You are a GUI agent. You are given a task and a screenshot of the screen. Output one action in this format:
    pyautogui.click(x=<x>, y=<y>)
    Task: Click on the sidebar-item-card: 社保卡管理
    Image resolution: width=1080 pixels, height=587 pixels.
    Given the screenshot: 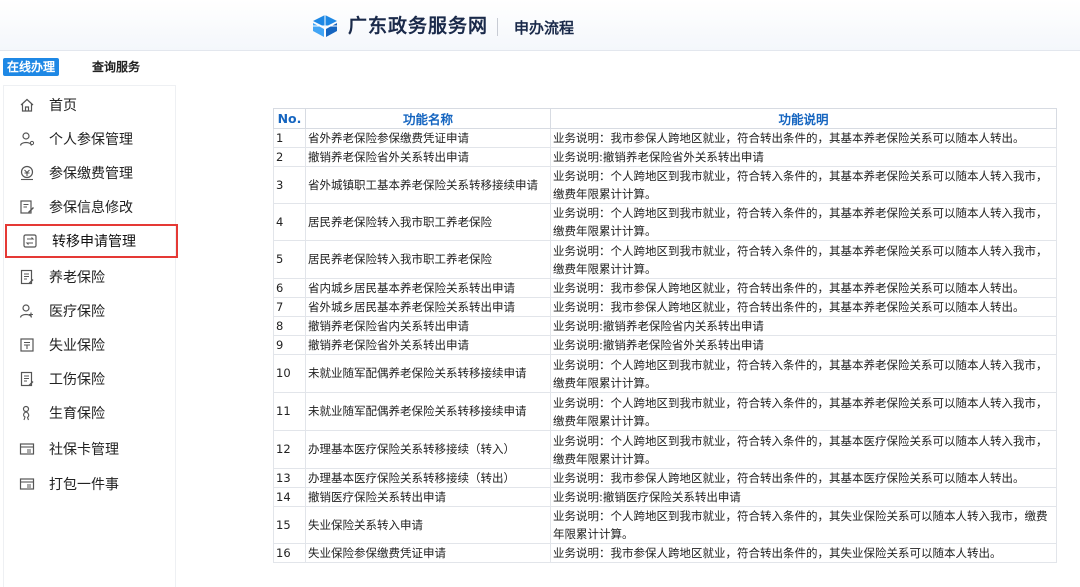 What is the action you would take?
    pyautogui.click(x=90, y=448)
    